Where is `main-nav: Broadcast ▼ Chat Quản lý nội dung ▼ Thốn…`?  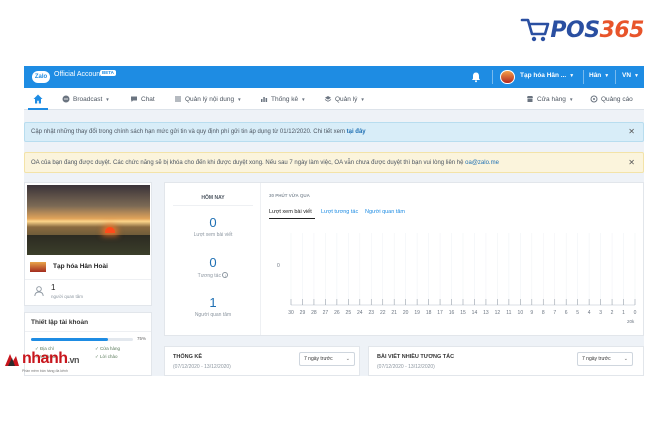
main-nav: Broadcast ▼ Chat Quản lý nội dung ▼ Thốn… is located at coordinates (334, 99).